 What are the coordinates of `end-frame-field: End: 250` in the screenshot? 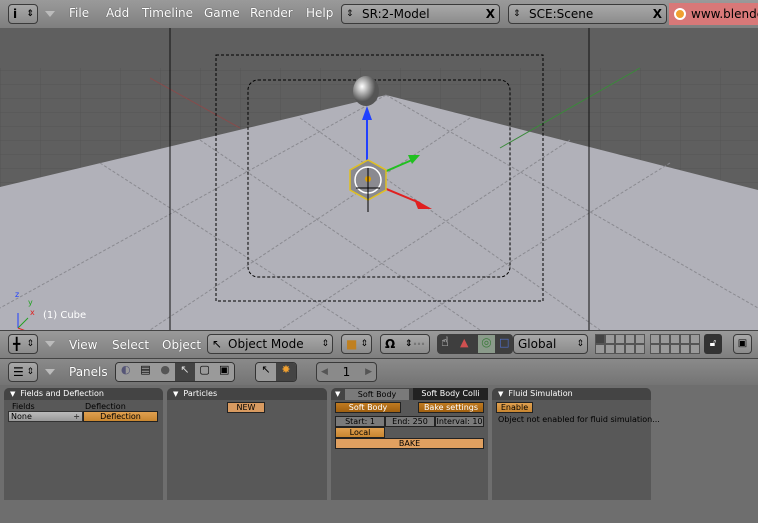 It's located at (410, 421).